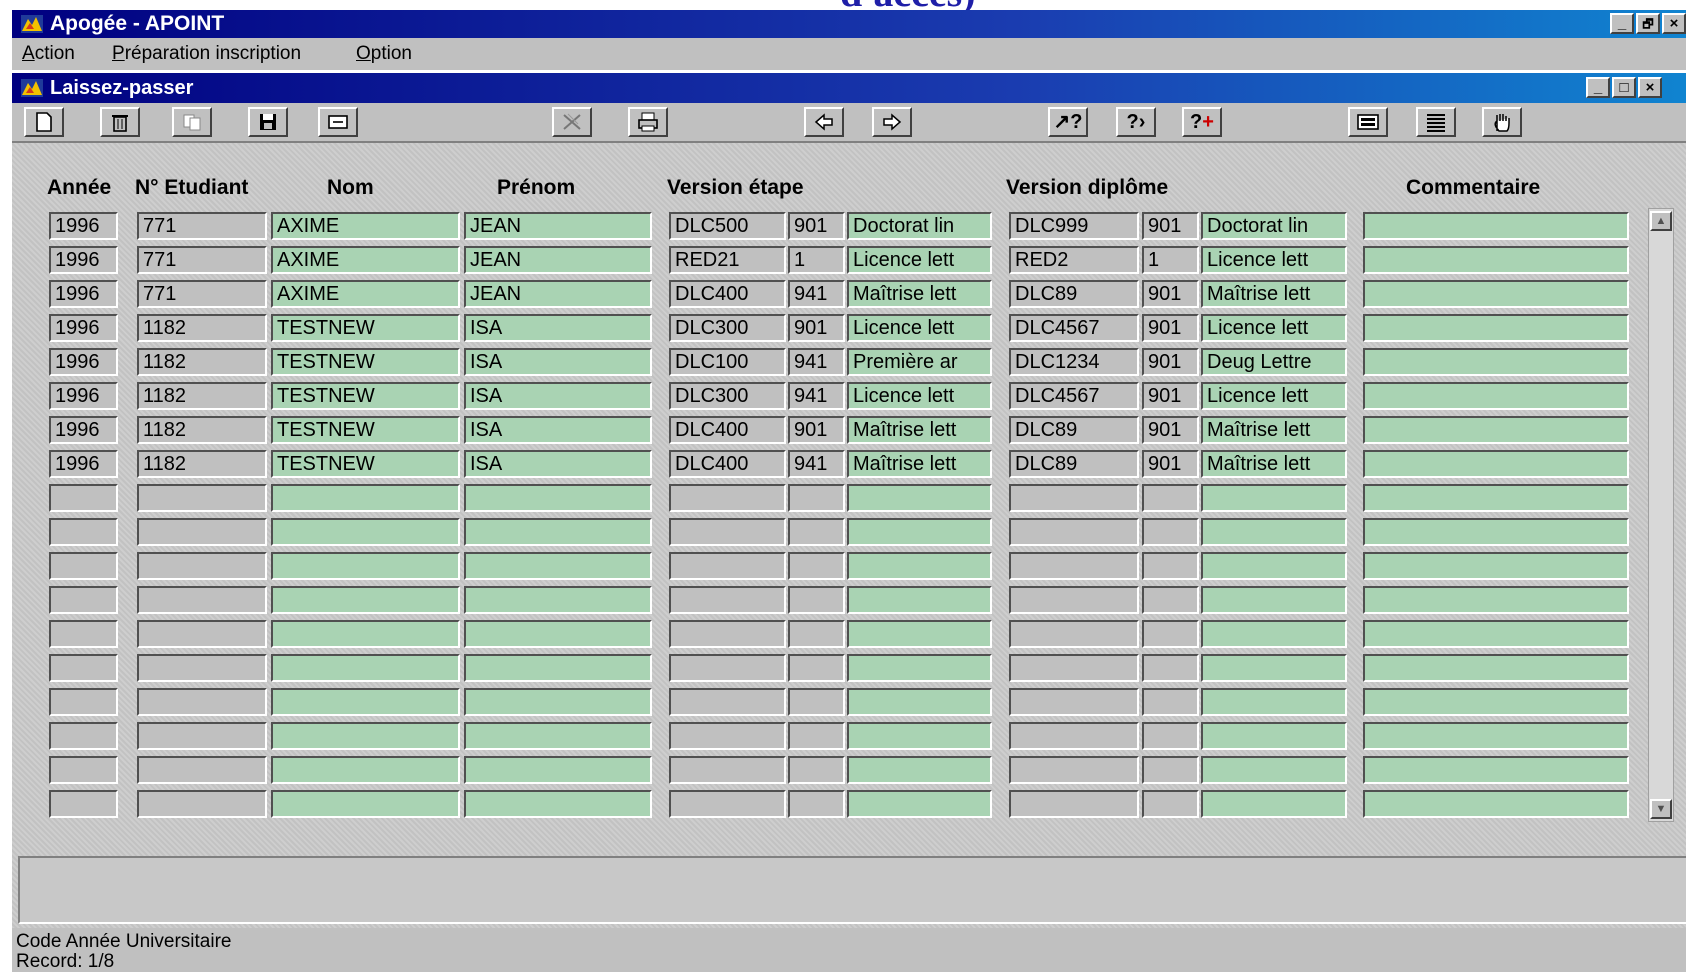 The height and width of the screenshot is (972, 1686). Describe the element at coordinates (1074, 396) in the screenshot. I see `cell-diplome-code: DLC4567` at that location.